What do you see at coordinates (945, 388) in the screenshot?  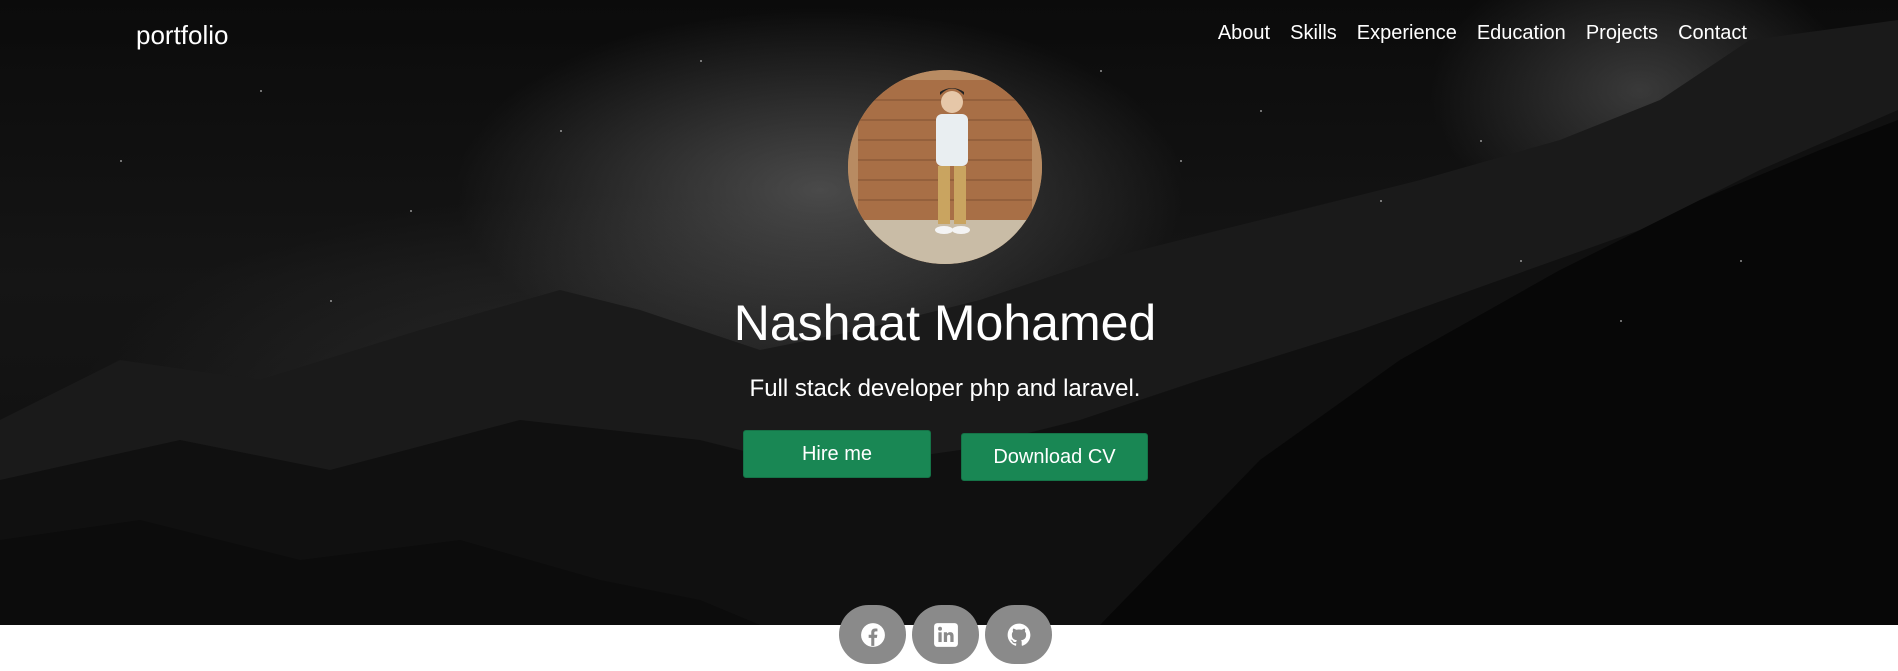 I see `hero-tagline: Full stack developer php and laravel.` at bounding box center [945, 388].